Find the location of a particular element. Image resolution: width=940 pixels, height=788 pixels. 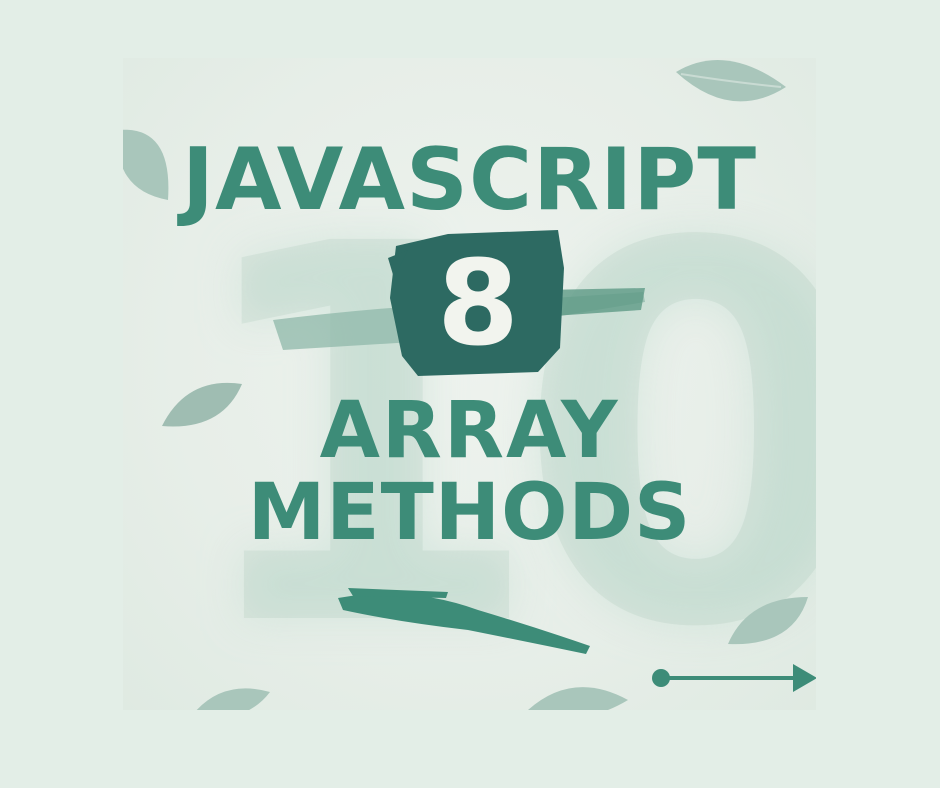

title-line-3: METHODS is located at coordinates (469, 513).